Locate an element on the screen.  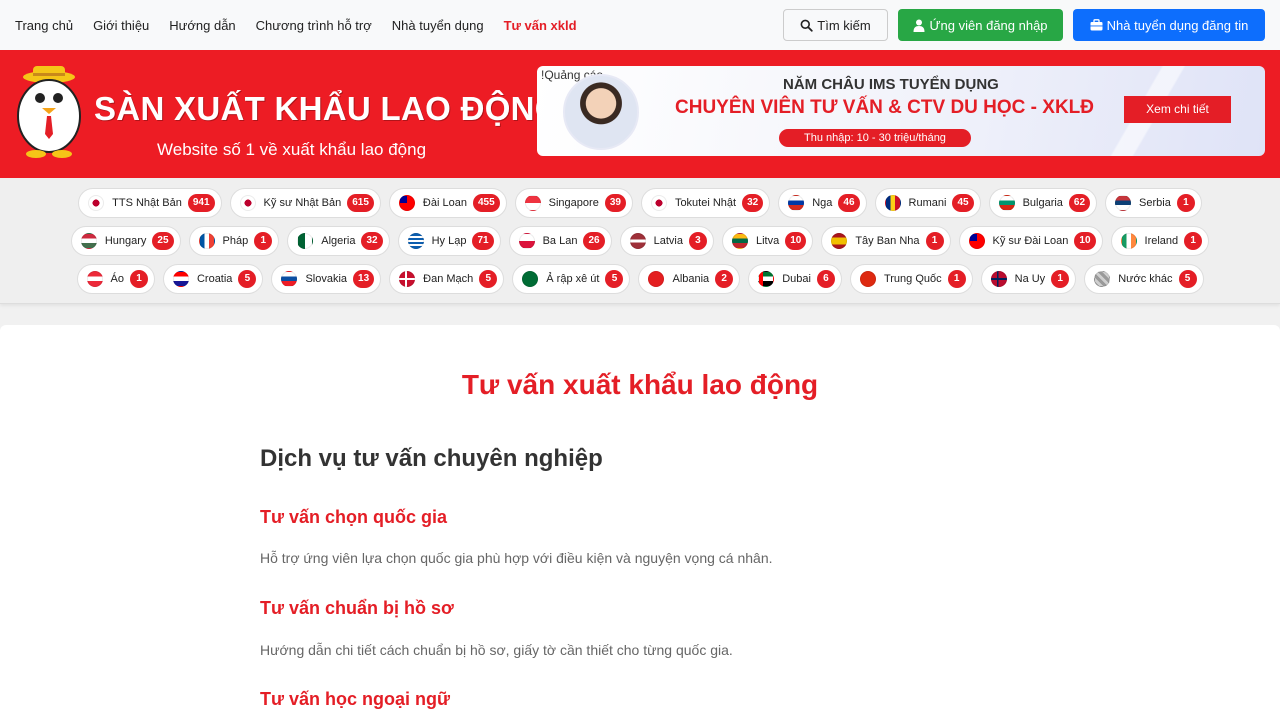
nav-link-guide: Hướng dẫn is located at coordinates (202, 25).